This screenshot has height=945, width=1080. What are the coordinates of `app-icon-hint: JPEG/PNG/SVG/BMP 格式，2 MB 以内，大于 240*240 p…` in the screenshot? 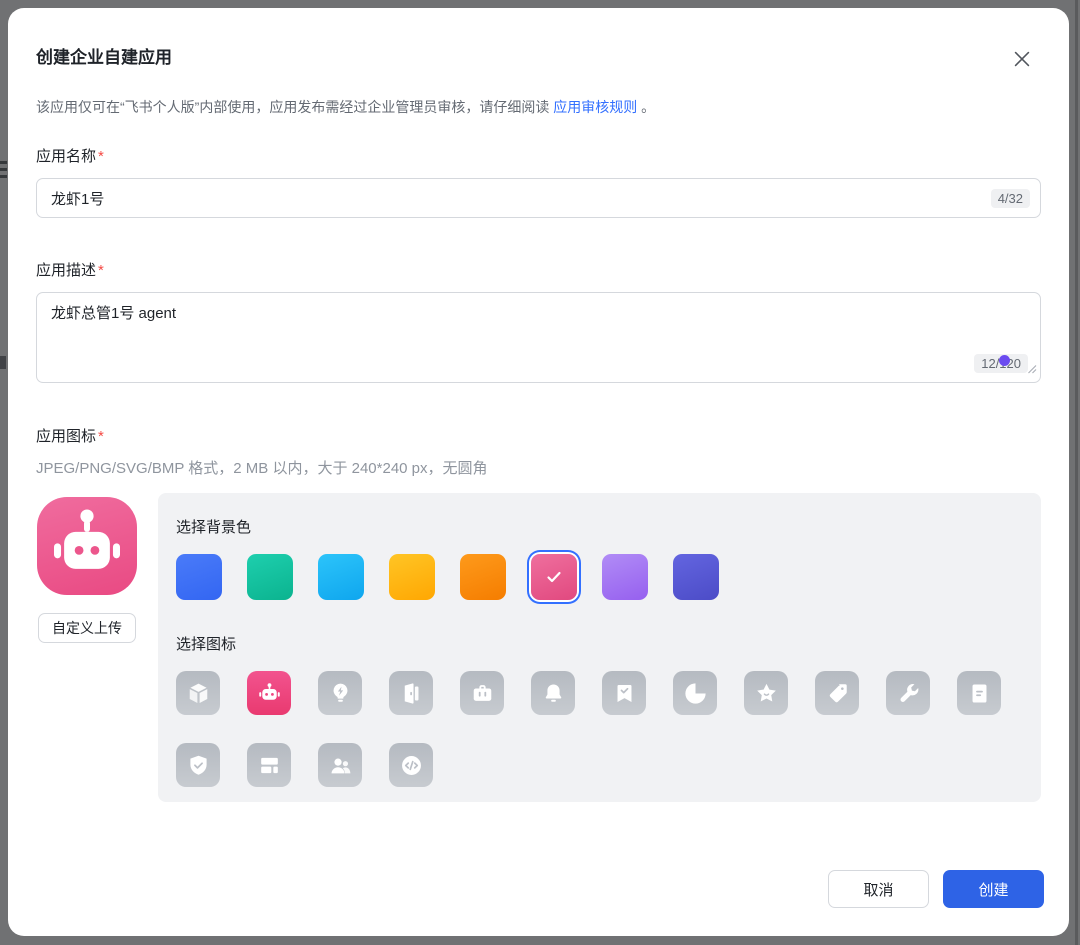 It's located at (262, 468).